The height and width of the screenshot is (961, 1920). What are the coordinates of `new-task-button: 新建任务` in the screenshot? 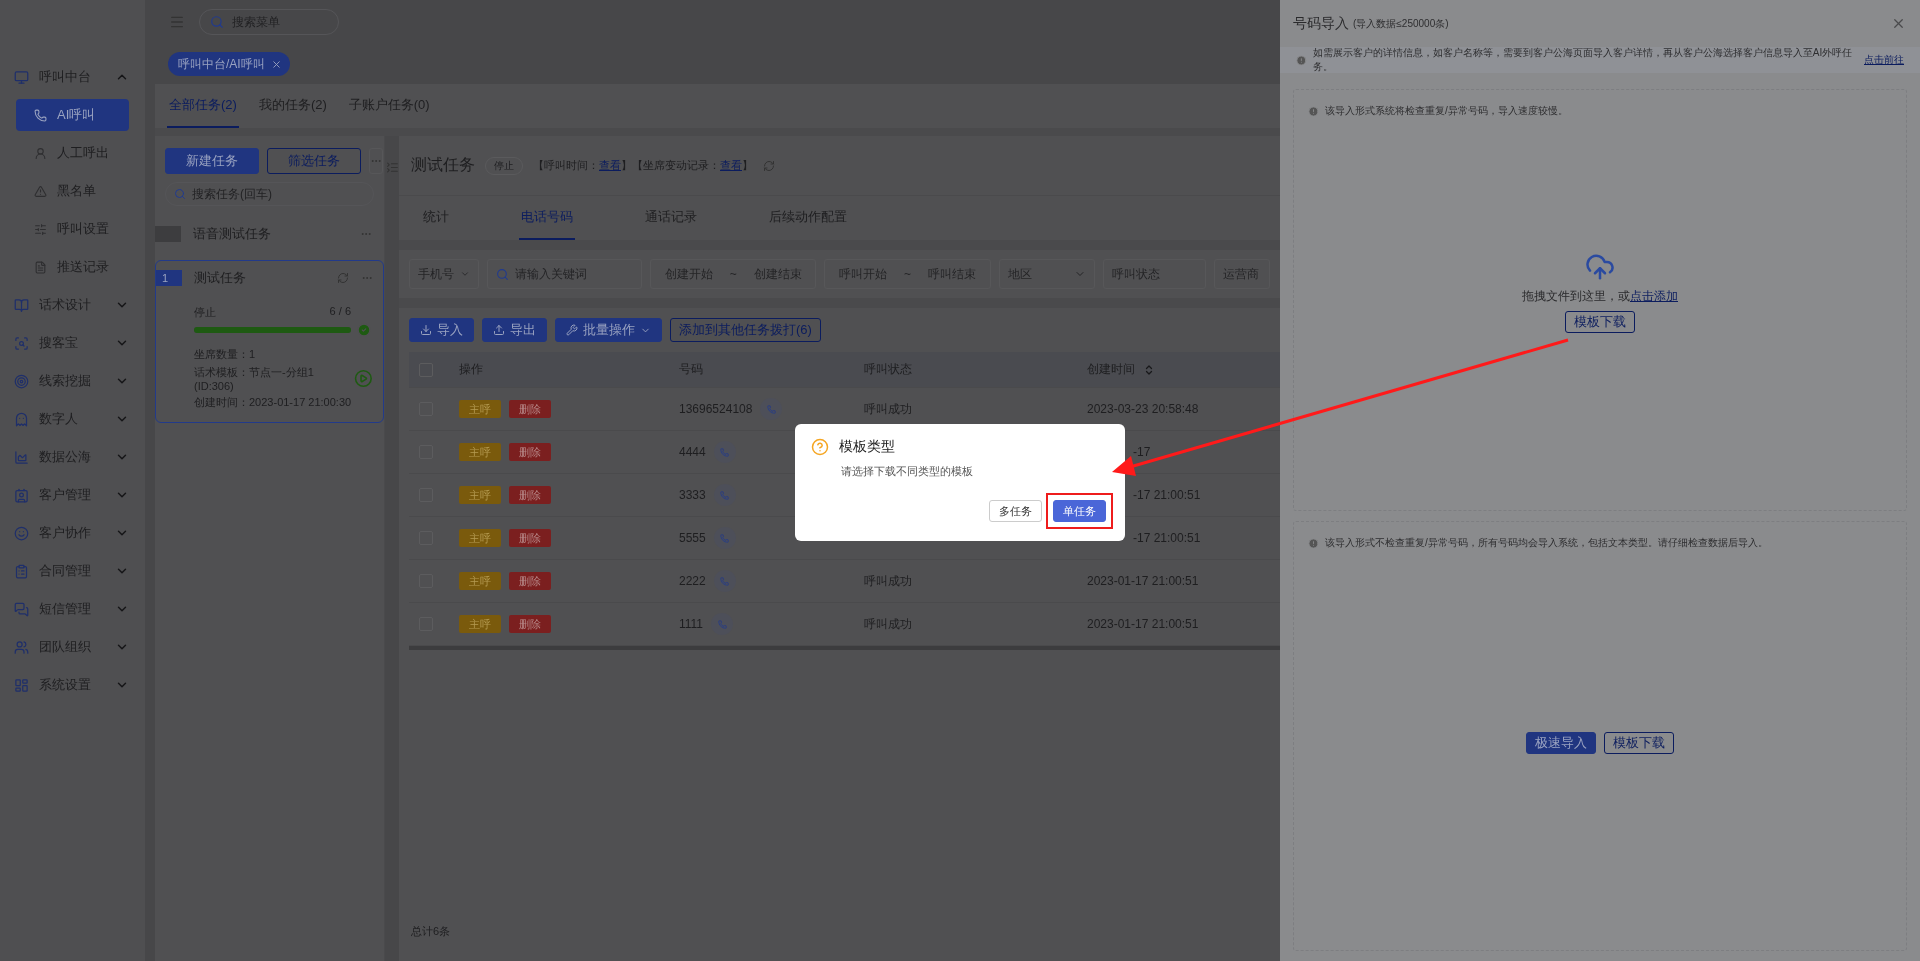 It's located at (212, 161).